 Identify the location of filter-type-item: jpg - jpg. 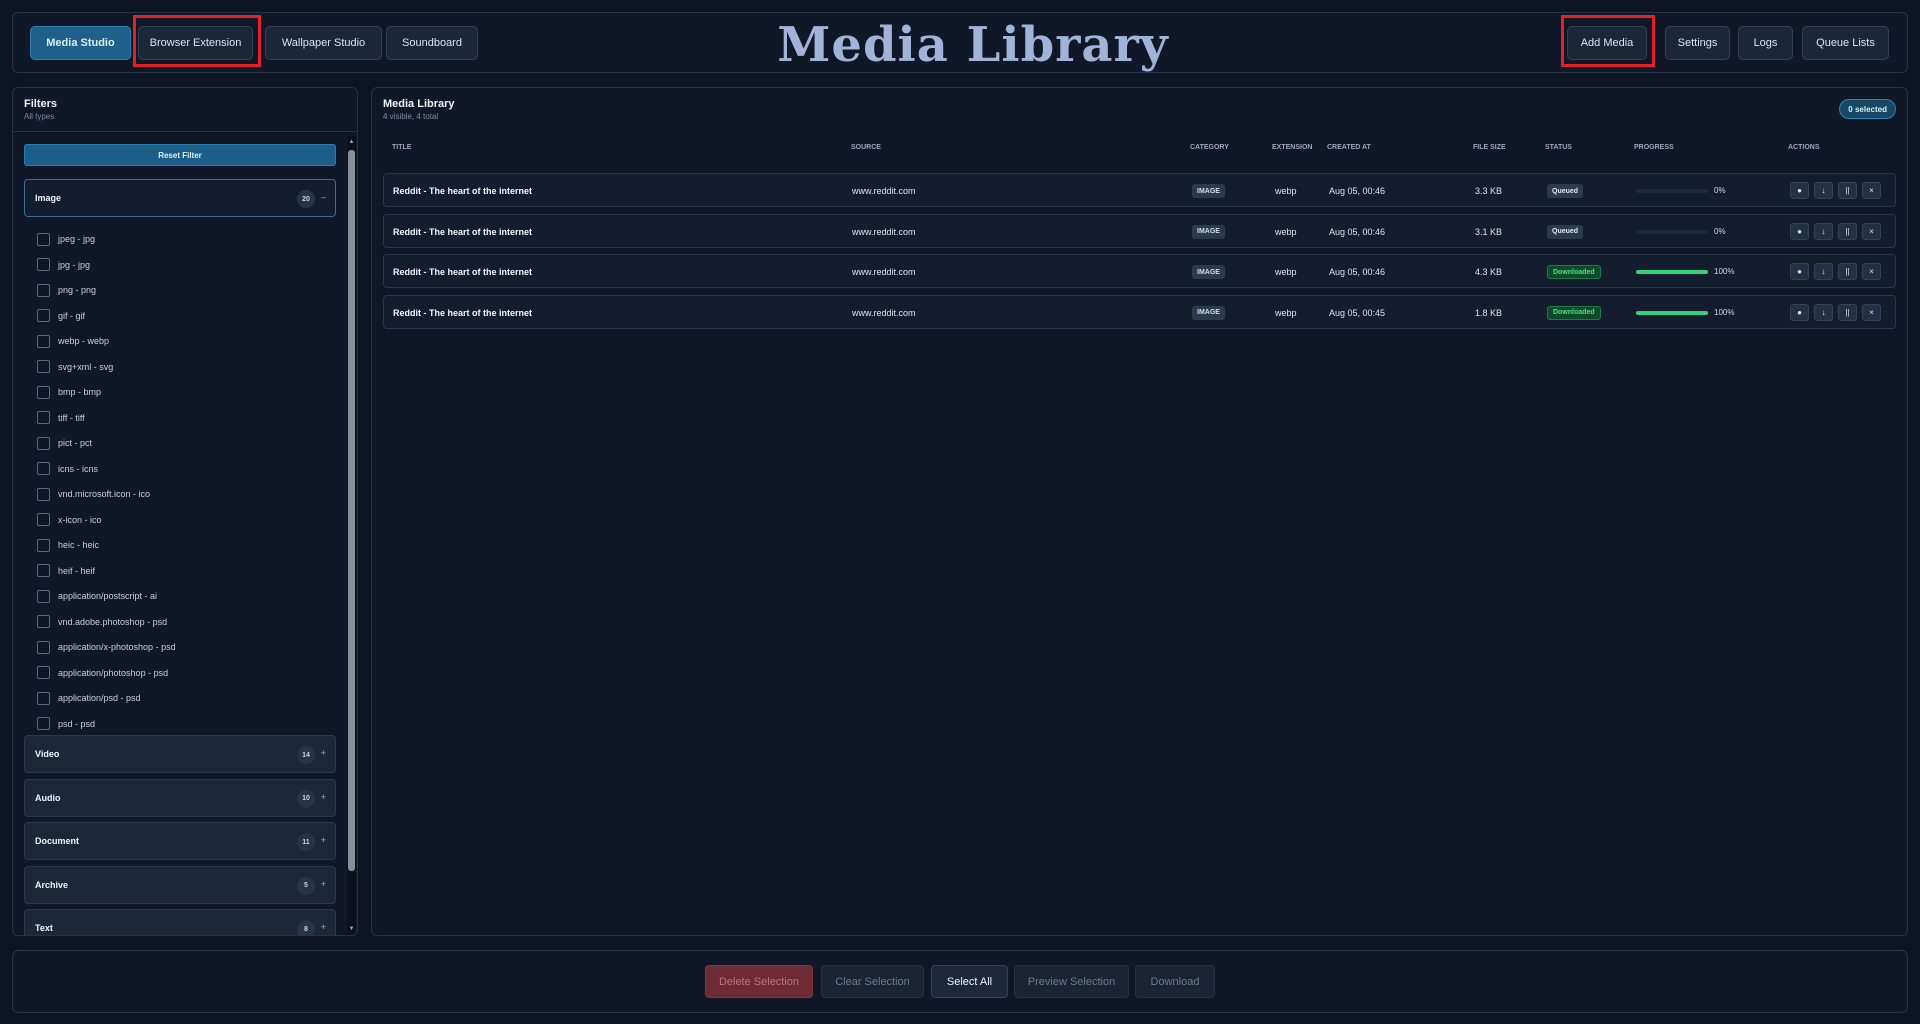
(63, 265).